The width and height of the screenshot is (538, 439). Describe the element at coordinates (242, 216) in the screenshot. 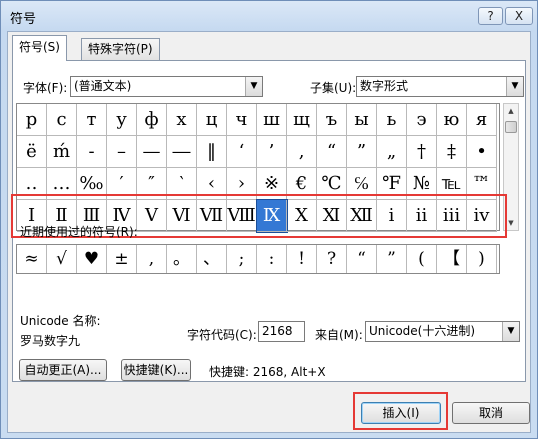

I see `symbol-cell: Ⅷ` at that location.